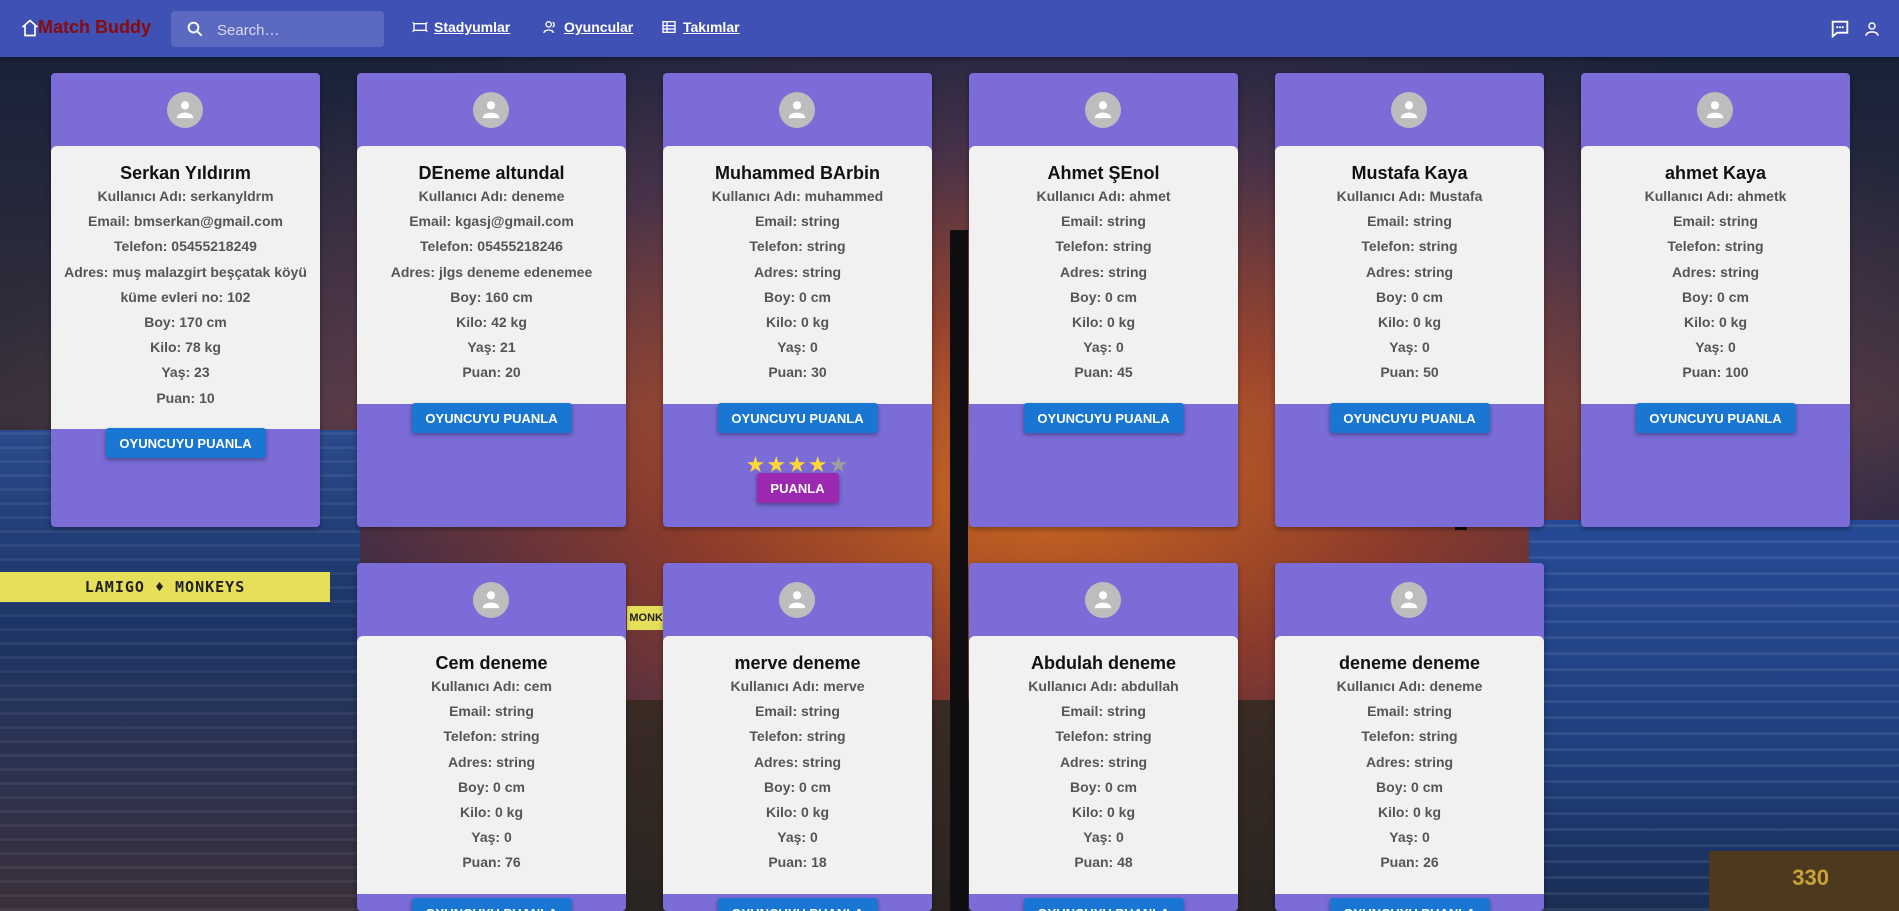 Image resolution: width=1899 pixels, height=911 pixels. Describe the element at coordinates (549, 27) in the screenshot. I see `players-icon` at that location.